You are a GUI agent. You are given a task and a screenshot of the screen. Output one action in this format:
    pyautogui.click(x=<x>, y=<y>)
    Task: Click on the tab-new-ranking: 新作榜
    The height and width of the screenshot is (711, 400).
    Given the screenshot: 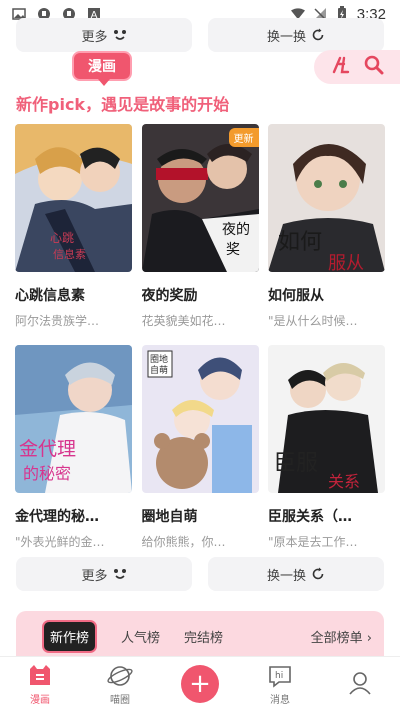 What is the action you would take?
    pyautogui.click(x=70, y=636)
    